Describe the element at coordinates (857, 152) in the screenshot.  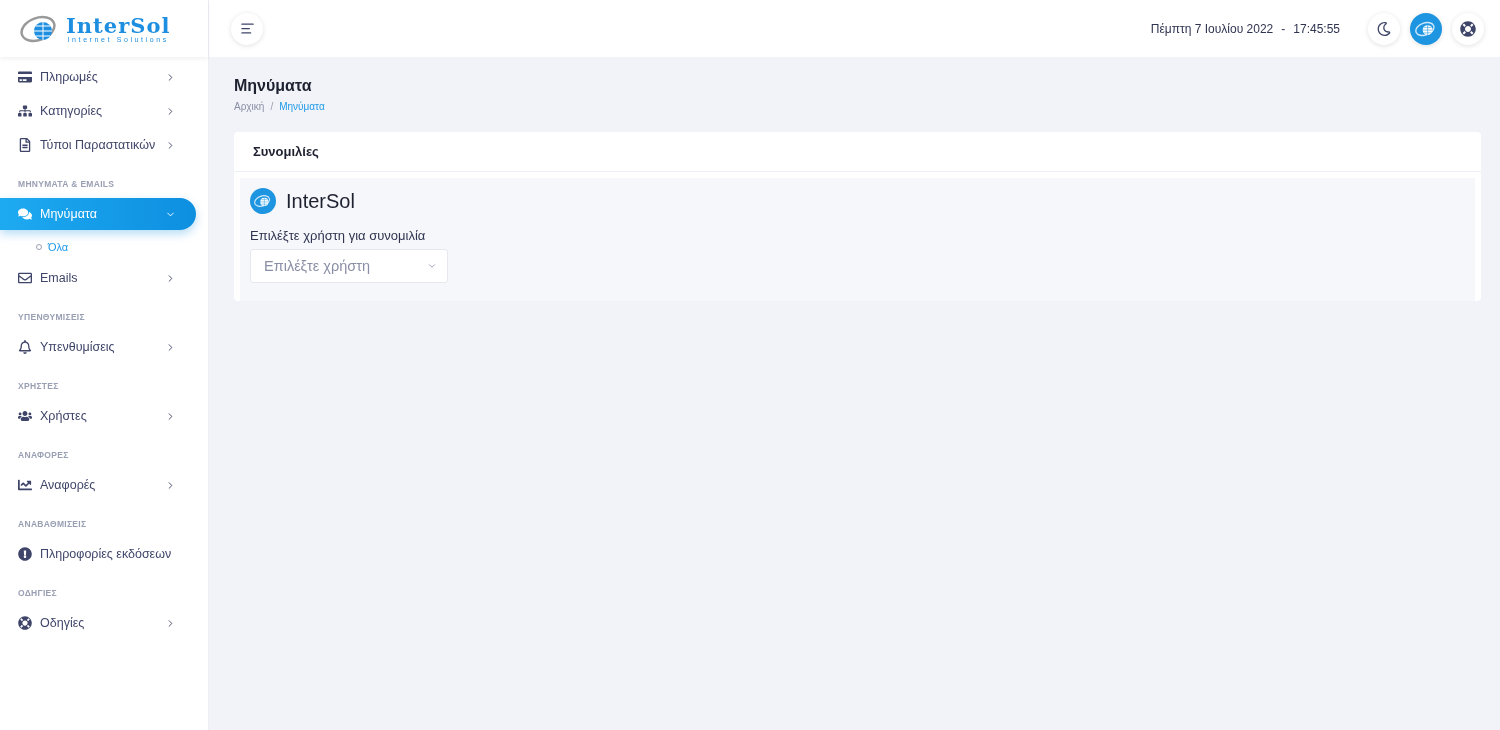
I see `card-title: Συνομιλίες` at that location.